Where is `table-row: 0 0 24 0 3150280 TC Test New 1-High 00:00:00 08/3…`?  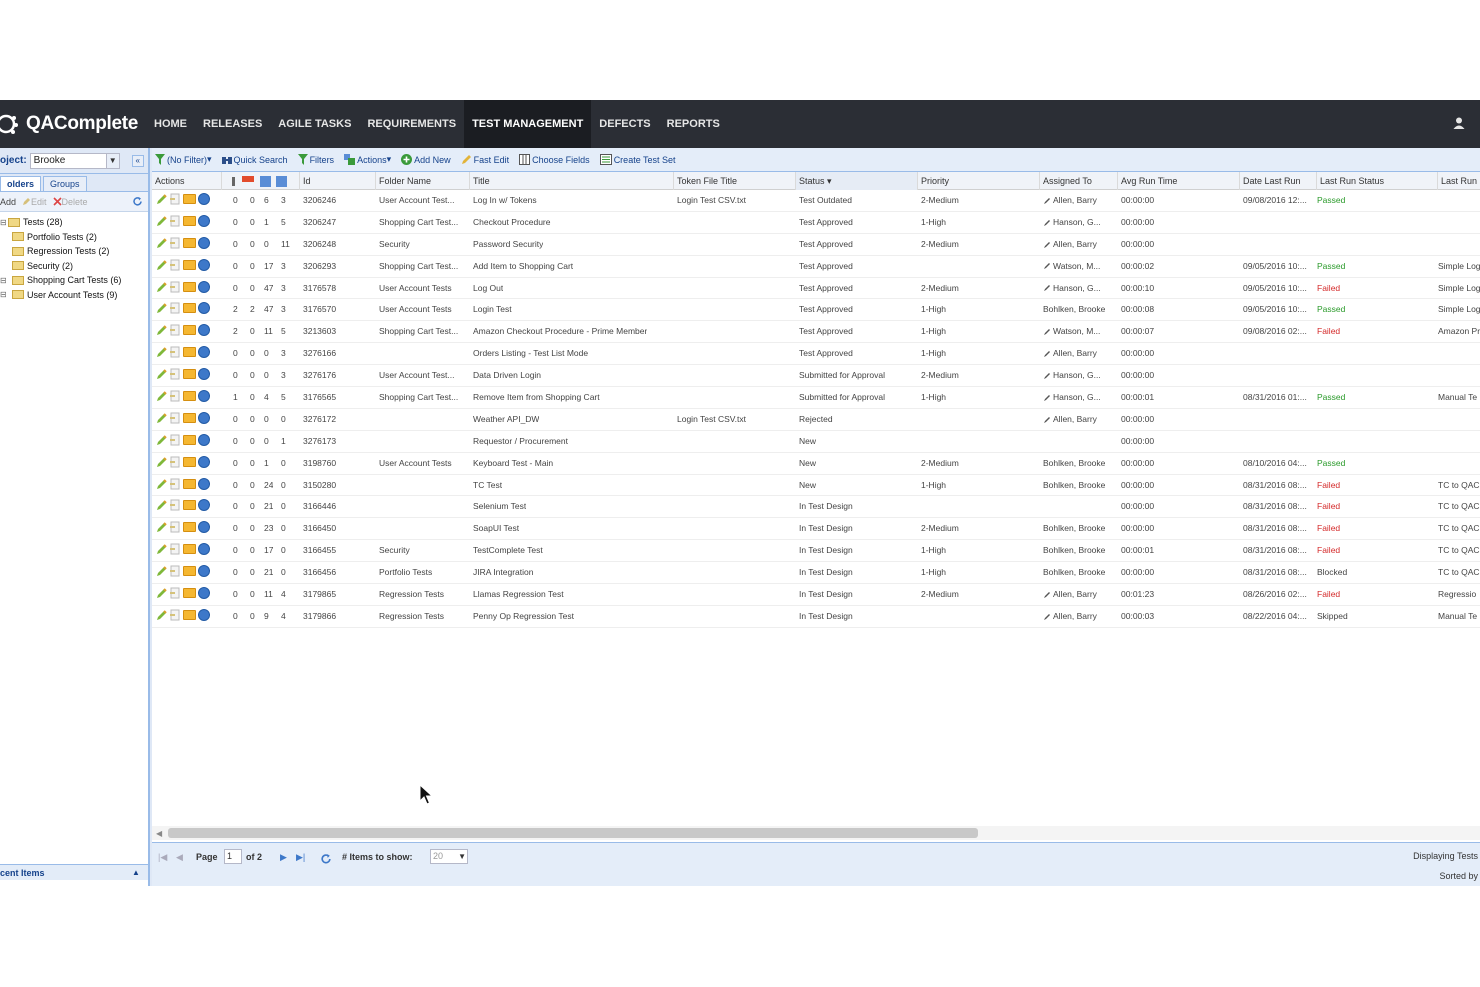 table-row: 0 0 24 0 3150280 TC Test New 1-High 00:00:00 08/3… is located at coordinates (816, 486).